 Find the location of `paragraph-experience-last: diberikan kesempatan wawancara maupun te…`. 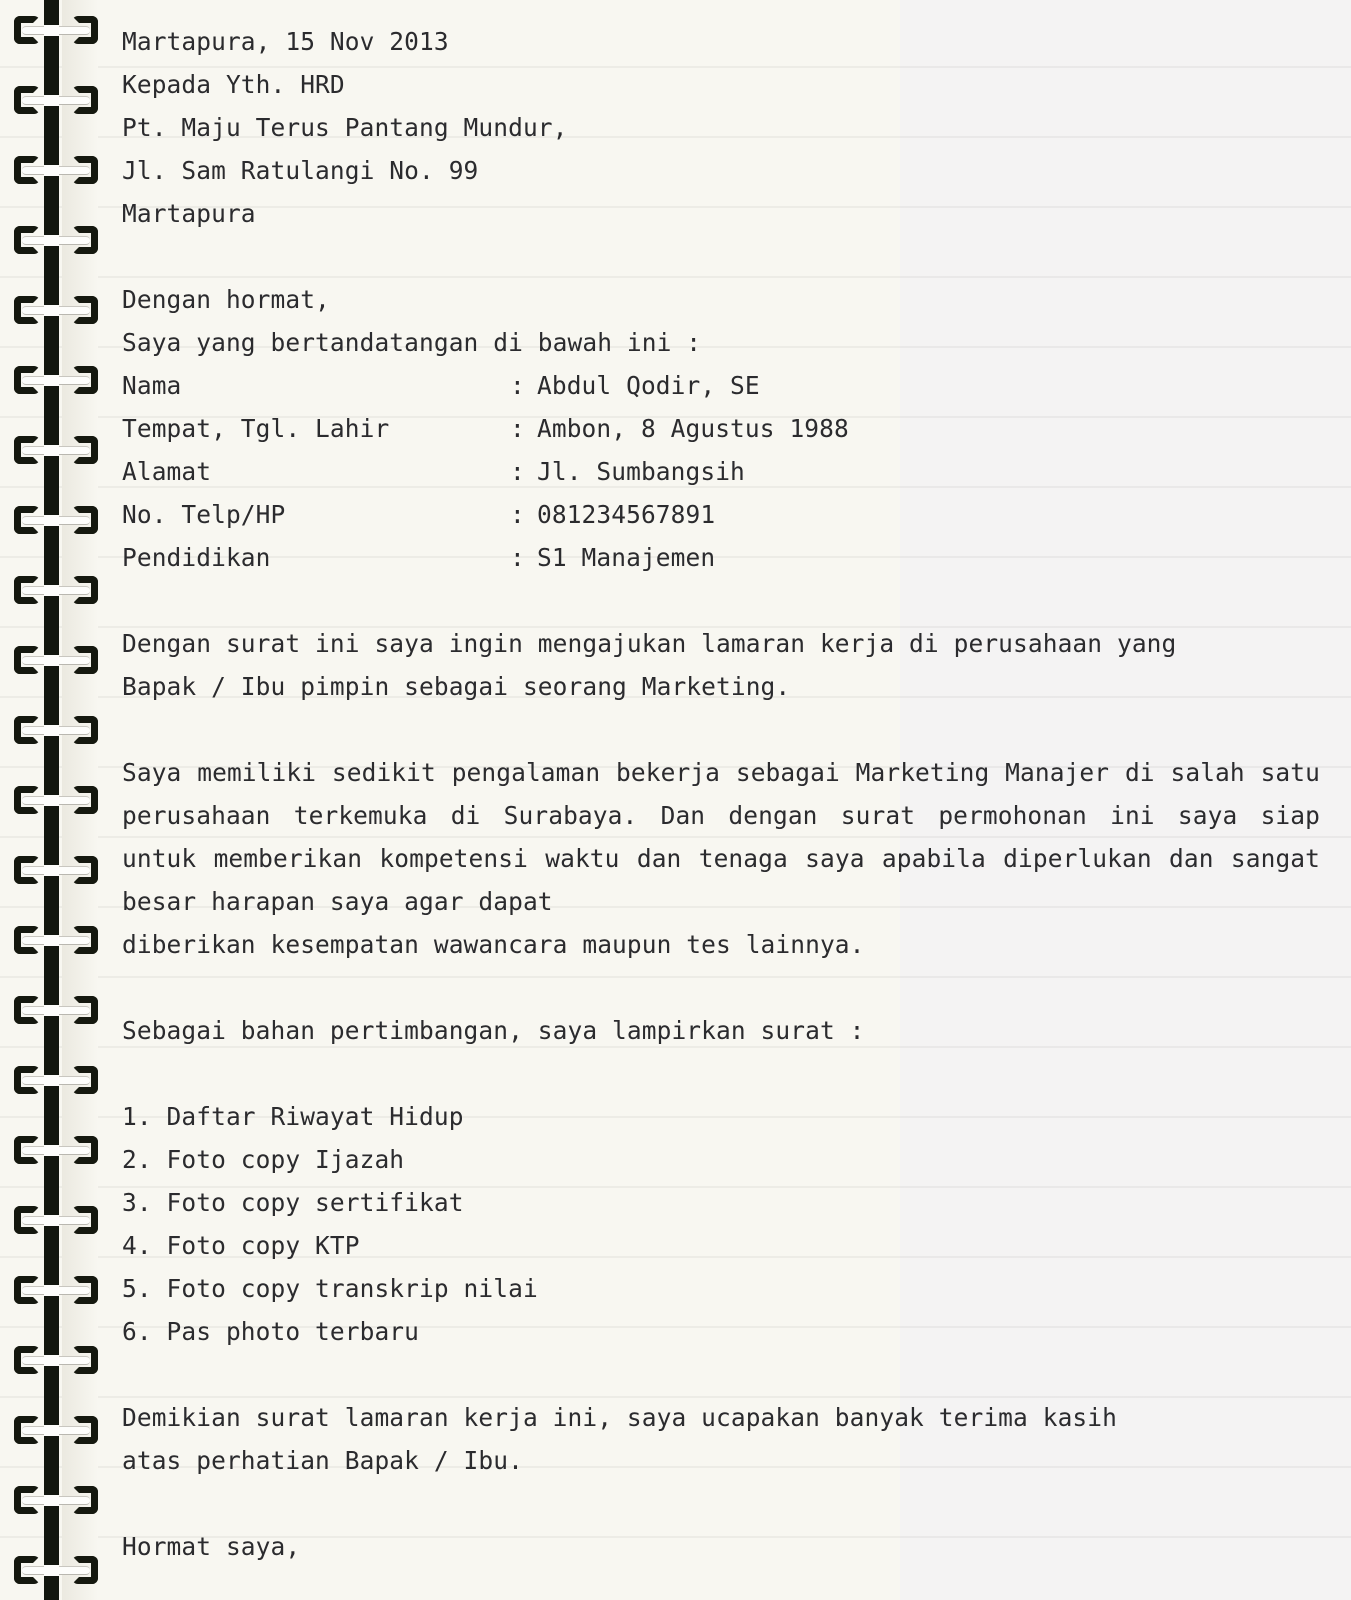

paragraph-experience-last: diberikan kesempatan wawancara maupun te… is located at coordinates (493, 944).